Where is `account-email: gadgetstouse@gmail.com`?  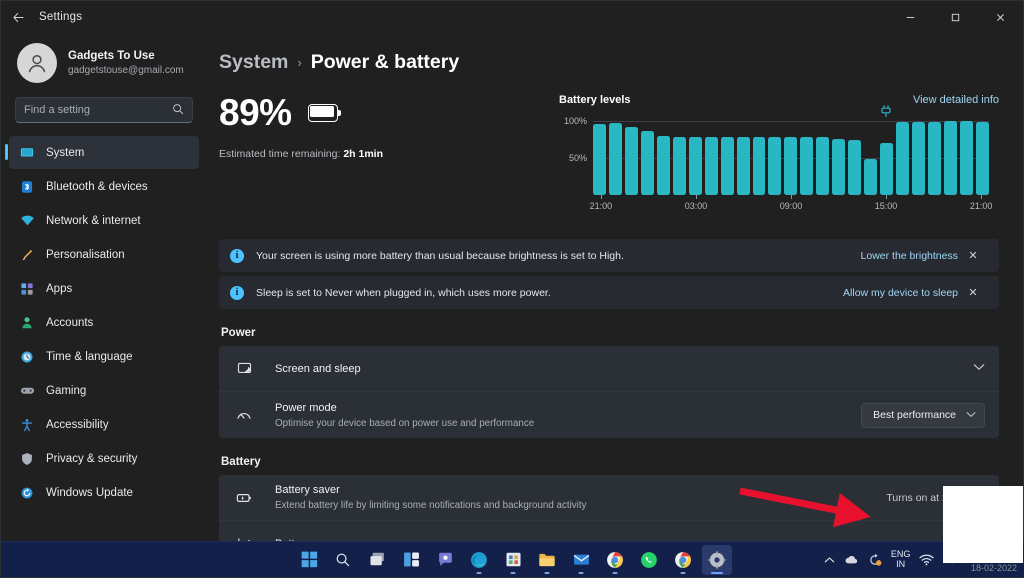
account-email: gadgetstouse@gmail.com is located at coordinates (126, 70).